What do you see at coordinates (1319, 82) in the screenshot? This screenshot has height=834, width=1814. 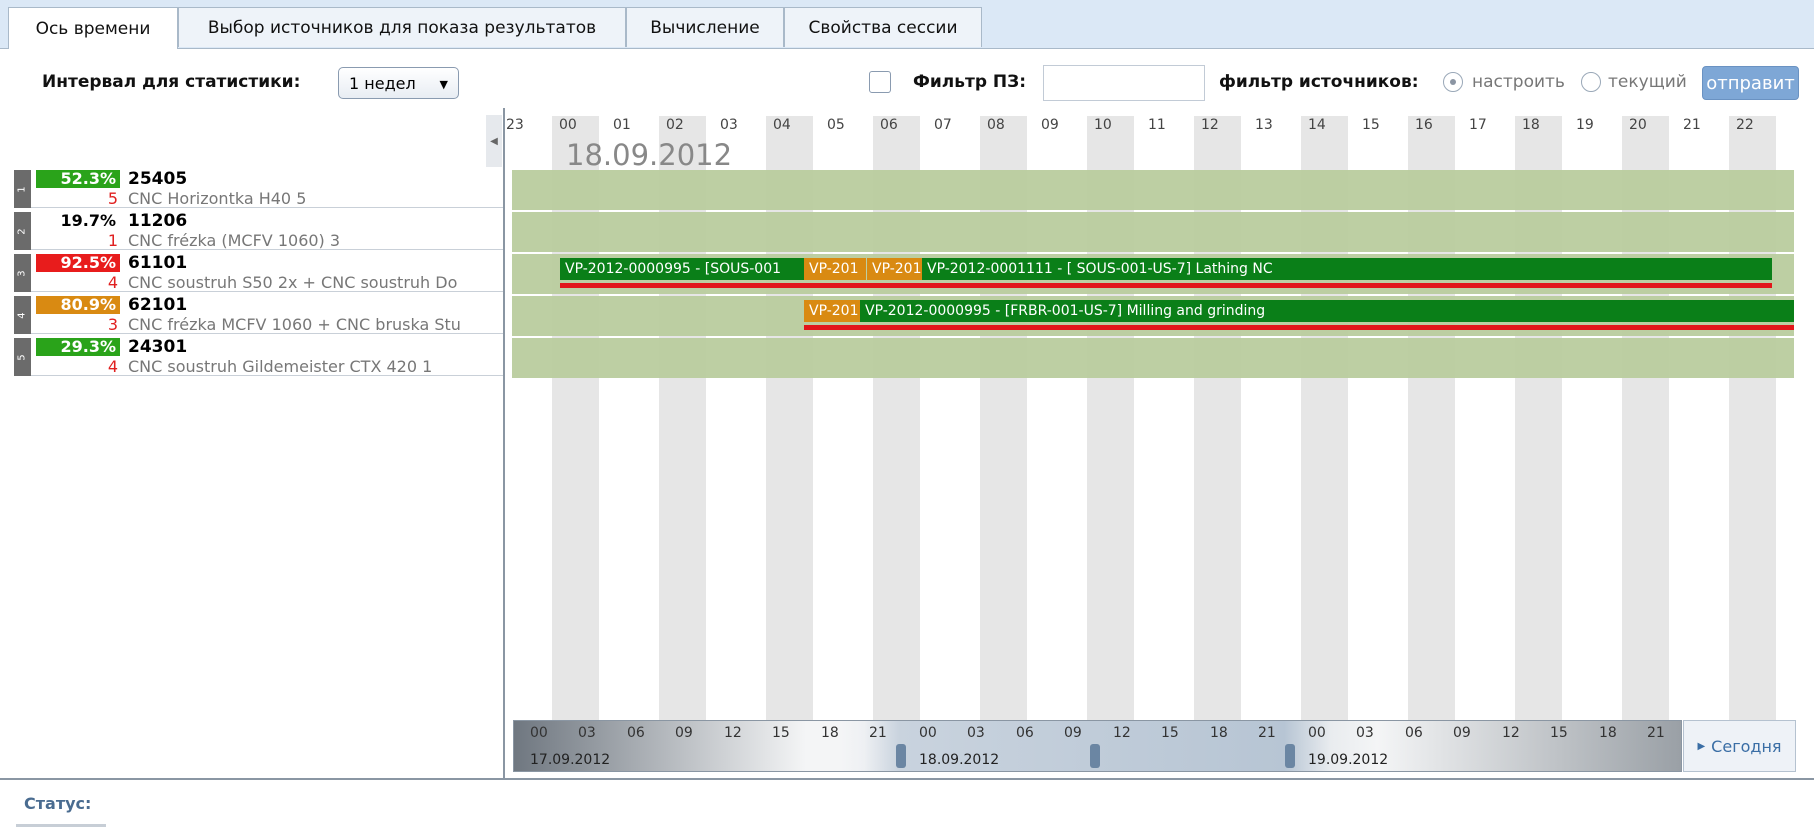 I see `source-filter-label: фильтр источников:` at bounding box center [1319, 82].